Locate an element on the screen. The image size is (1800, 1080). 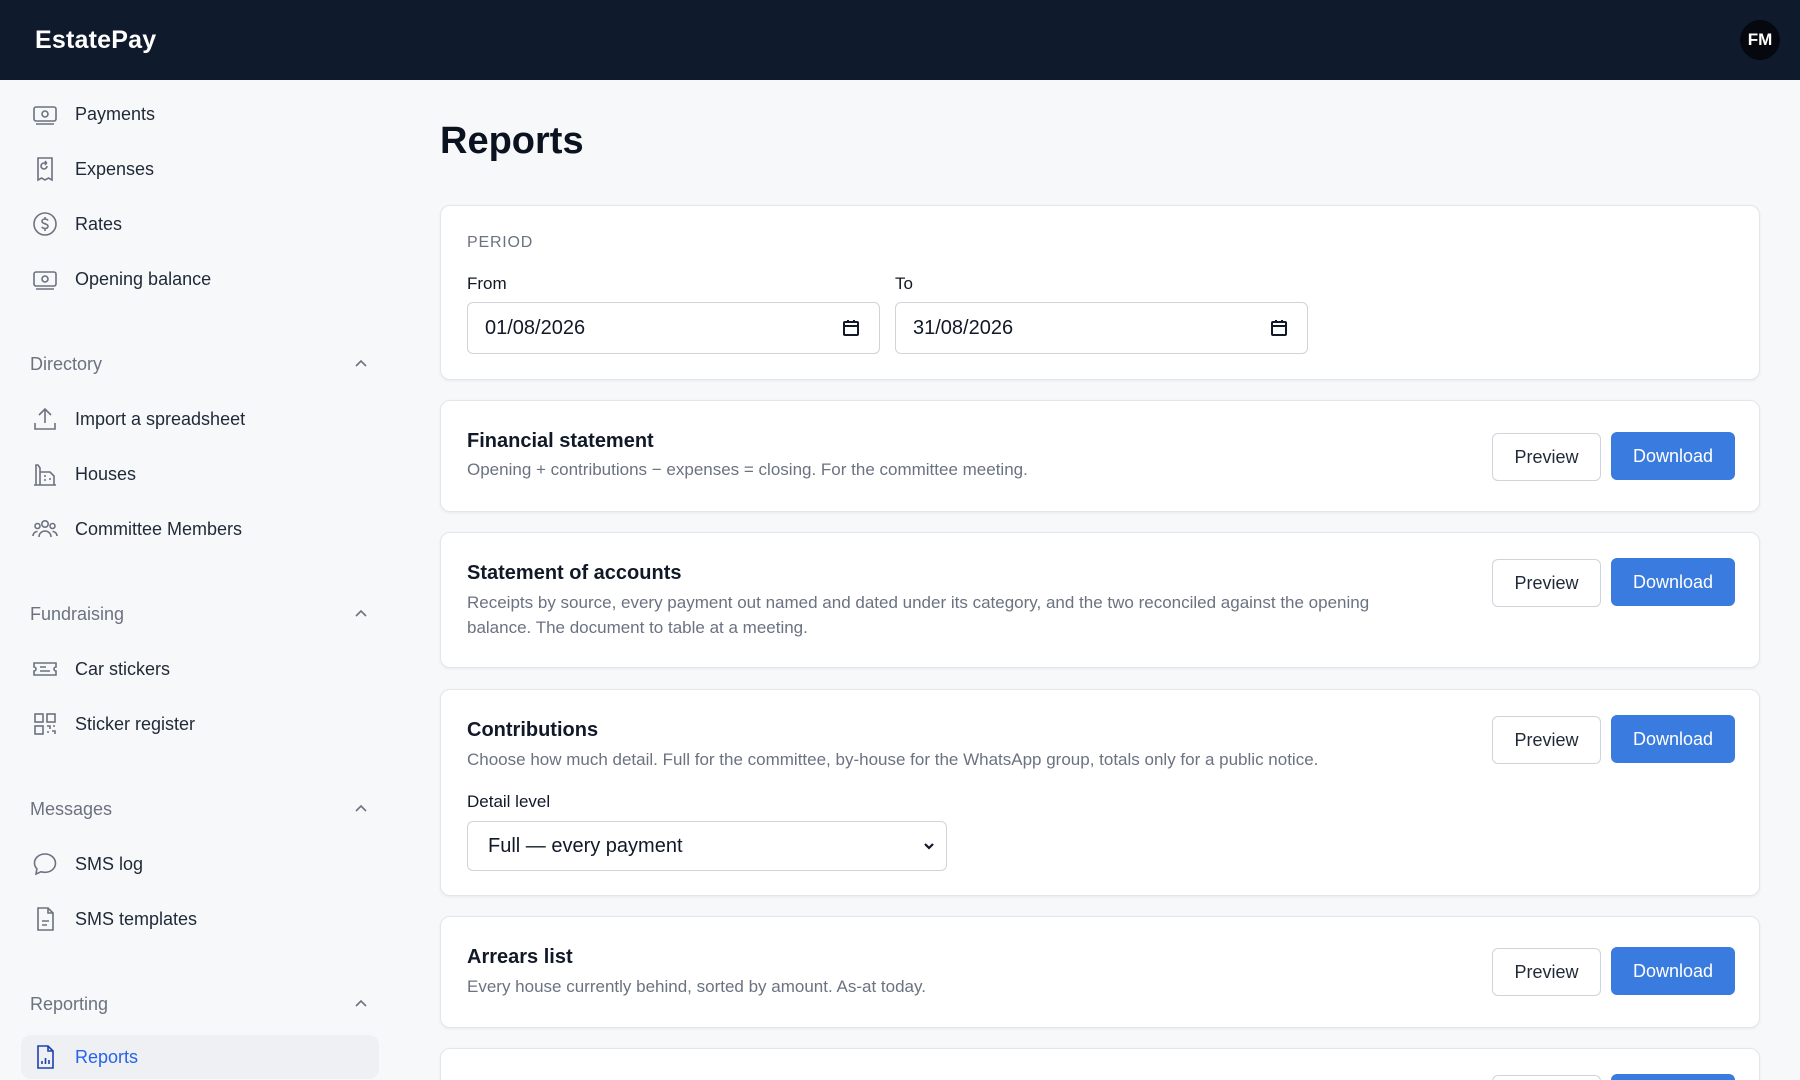
section-toggle-messages: Messages is located at coordinates (200, 809).